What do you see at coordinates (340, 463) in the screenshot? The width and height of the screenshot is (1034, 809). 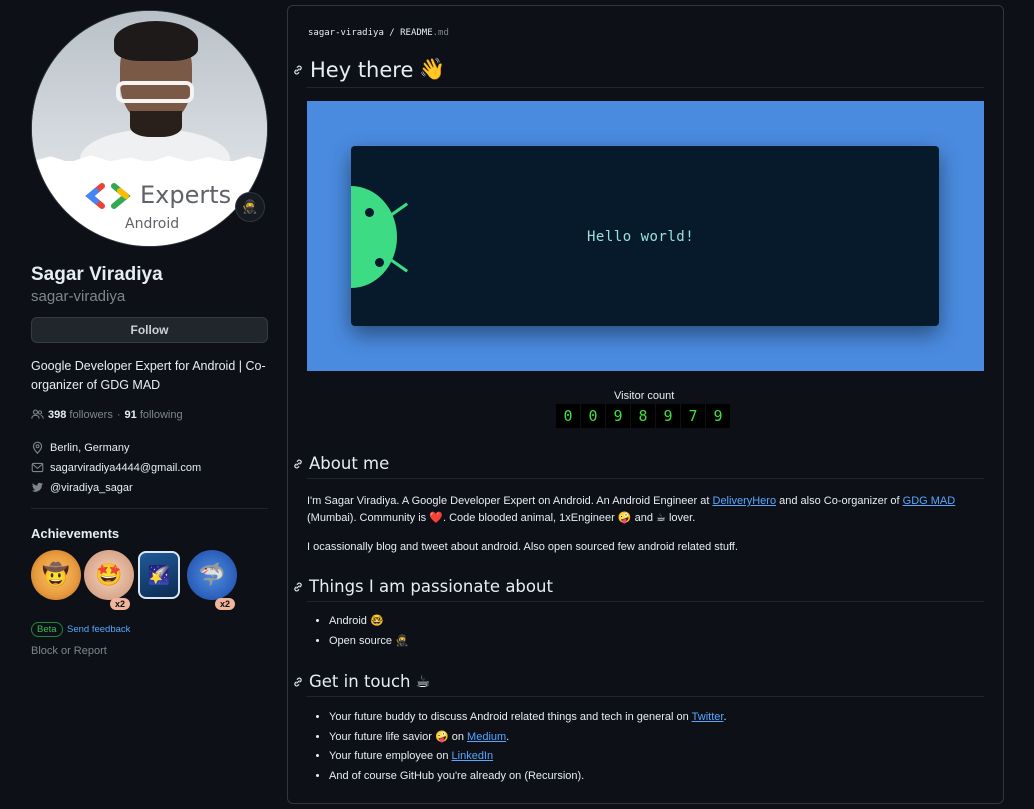 I see `about-heading: About me` at bounding box center [340, 463].